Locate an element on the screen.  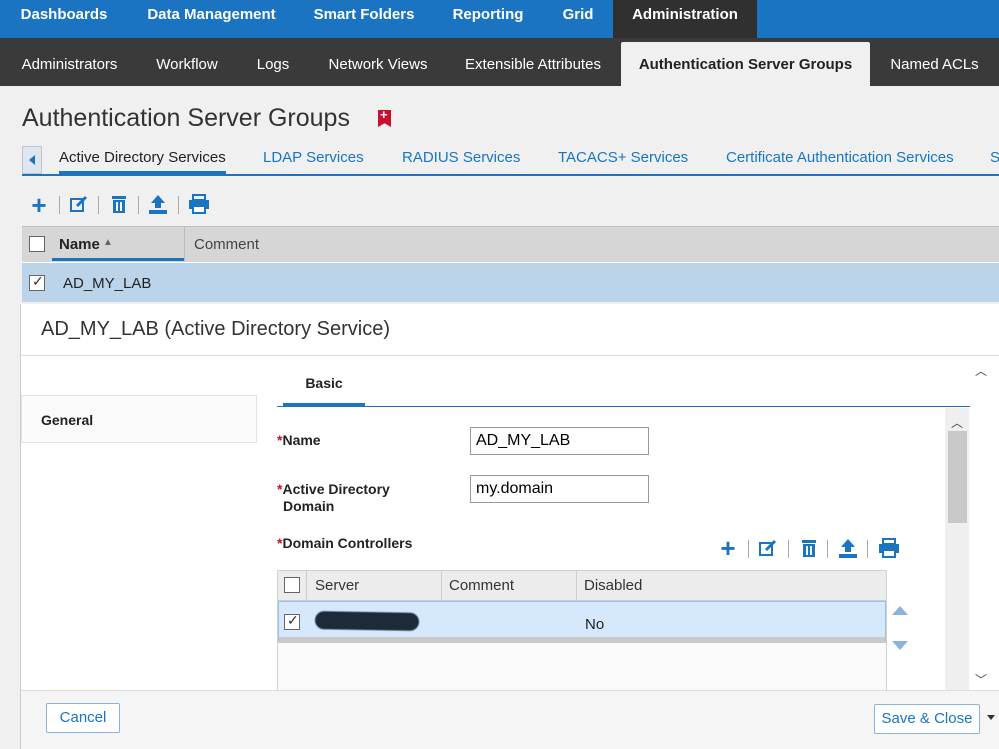
top-nav-data-management: Data Management is located at coordinates (211, 19).